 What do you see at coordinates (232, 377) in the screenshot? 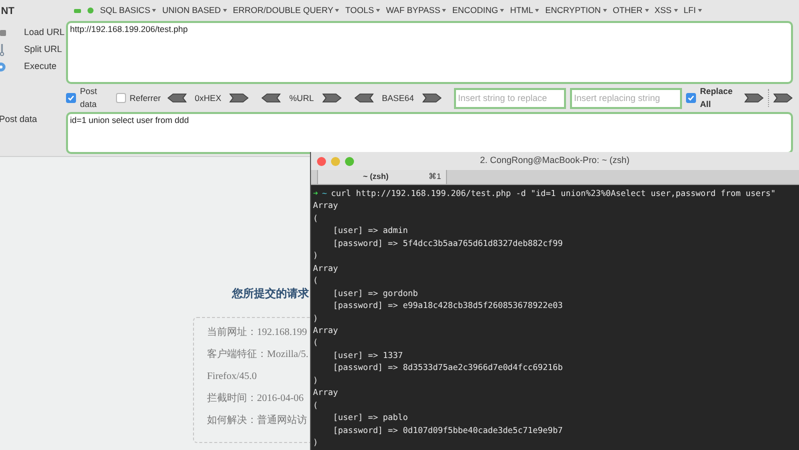
I see `info-line: Firefox/45.0` at bounding box center [232, 377].